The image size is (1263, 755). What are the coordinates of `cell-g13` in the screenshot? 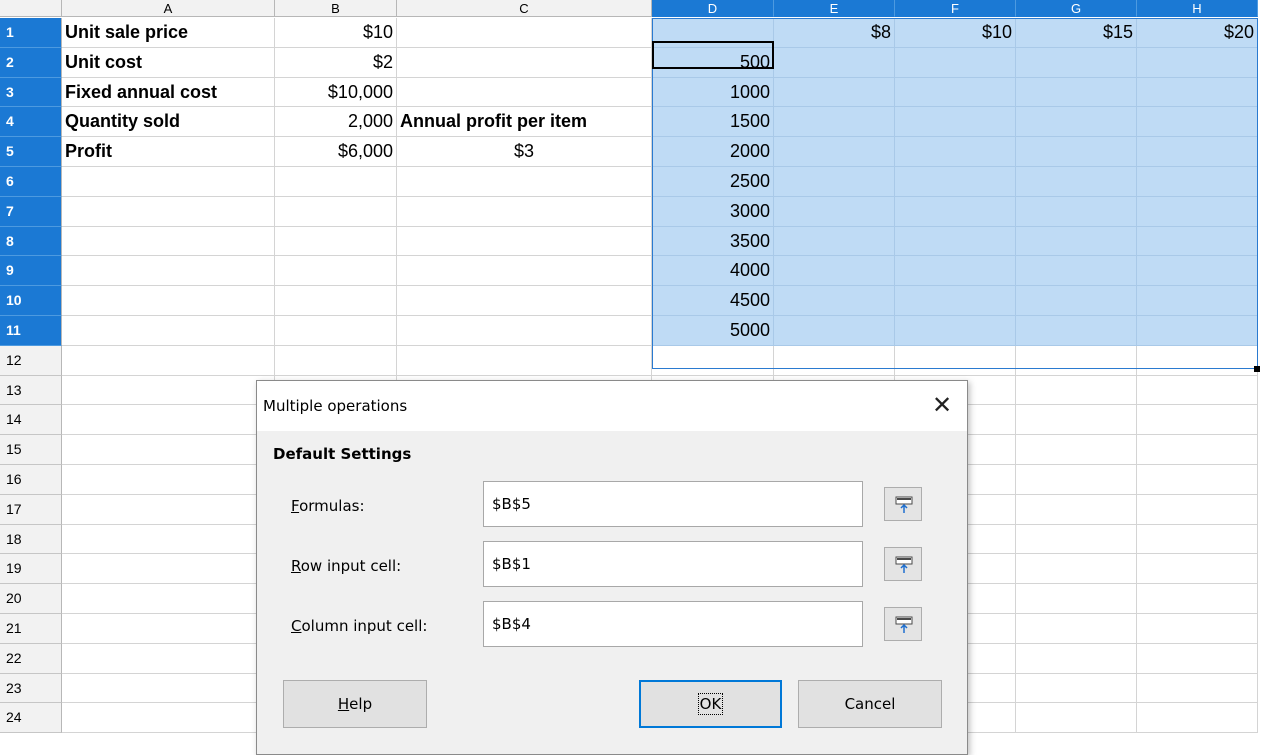 It's located at (1076, 390).